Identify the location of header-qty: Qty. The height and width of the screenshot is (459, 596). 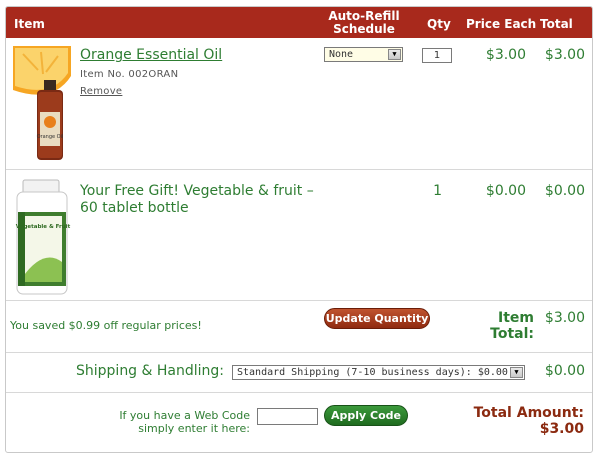
(439, 24).